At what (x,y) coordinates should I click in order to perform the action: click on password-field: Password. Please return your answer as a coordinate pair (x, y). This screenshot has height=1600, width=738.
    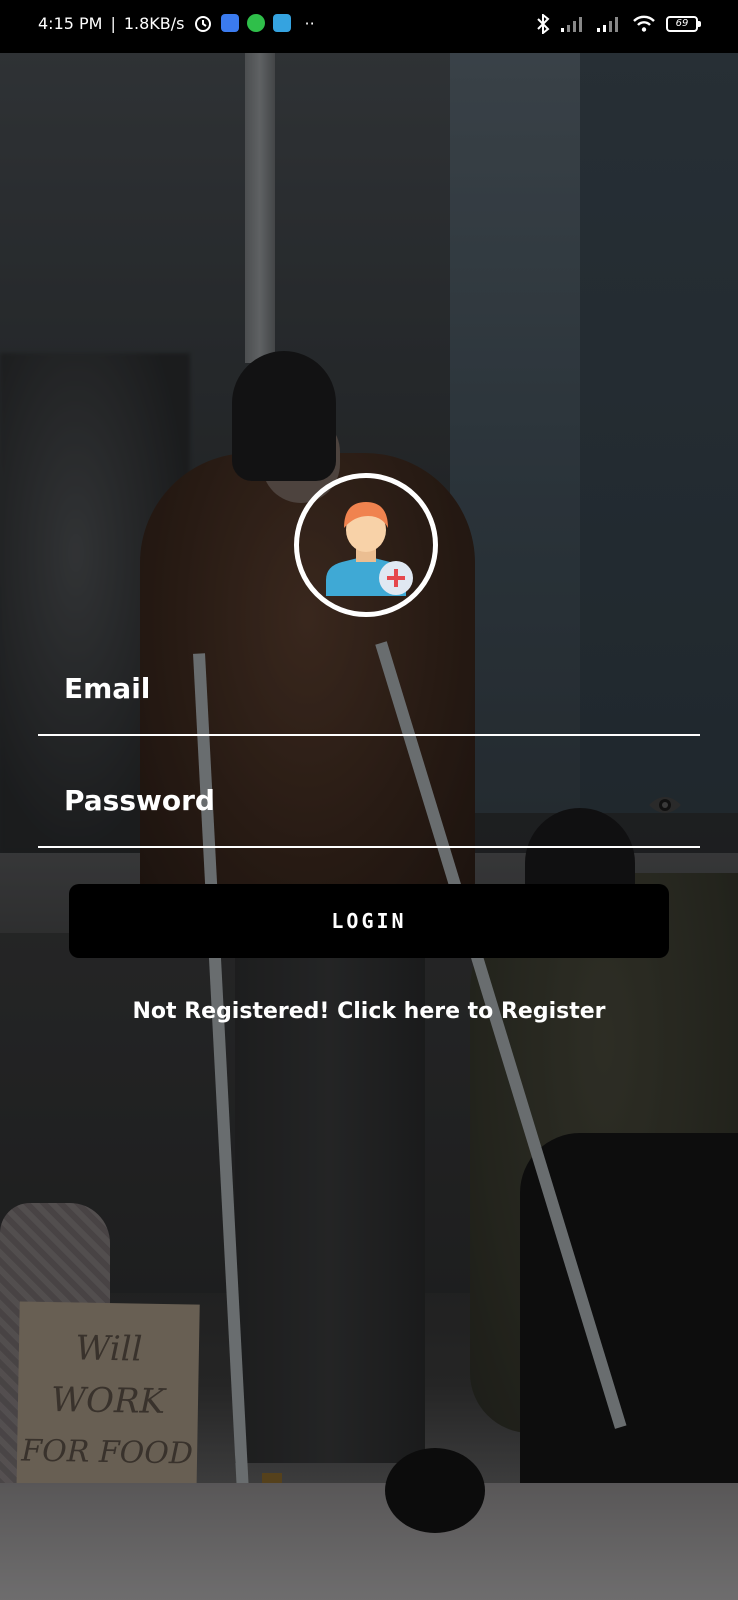
    Looking at the image, I should click on (369, 810).